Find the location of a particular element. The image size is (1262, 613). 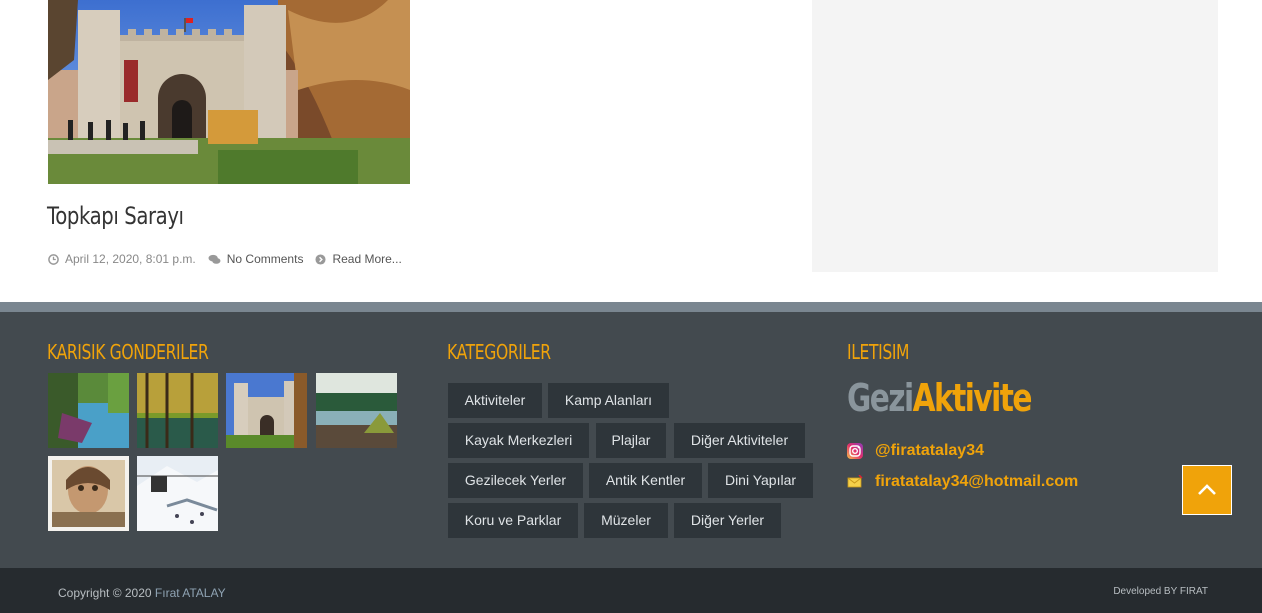

copyright-prefix: Copyright © 2020 is located at coordinates (105, 593).